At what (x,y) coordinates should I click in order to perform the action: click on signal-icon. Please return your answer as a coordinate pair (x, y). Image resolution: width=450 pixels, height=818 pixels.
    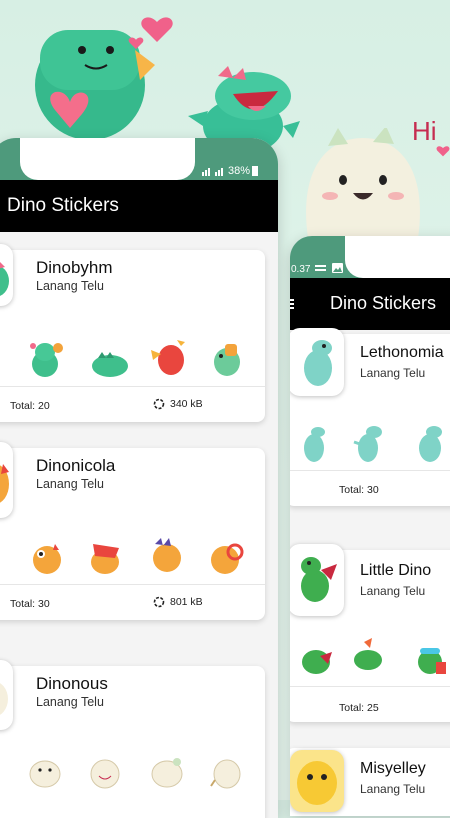
    Looking at the image, I should click on (212, 172).